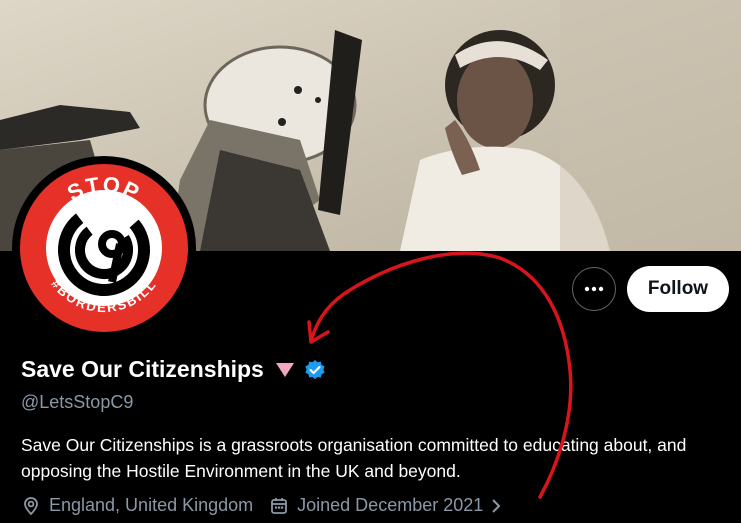 The height and width of the screenshot is (523, 741). What do you see at coordinates (77, 402) in the screenshot?
I see `profile-handle: @LetsStopC9` at bounding box center [77, 402].